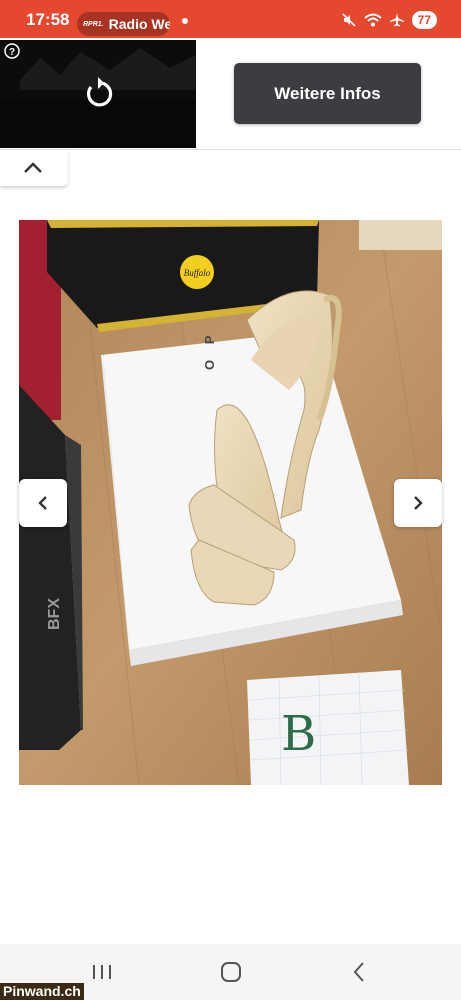  I want to click on ad-banner: ? Weitere Infos, so click(230, 94).